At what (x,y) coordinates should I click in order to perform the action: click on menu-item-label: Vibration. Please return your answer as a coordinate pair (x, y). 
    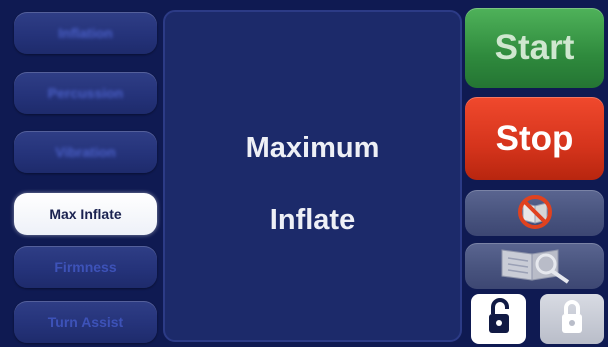
    Looking at the image, I should click on (85, 152).